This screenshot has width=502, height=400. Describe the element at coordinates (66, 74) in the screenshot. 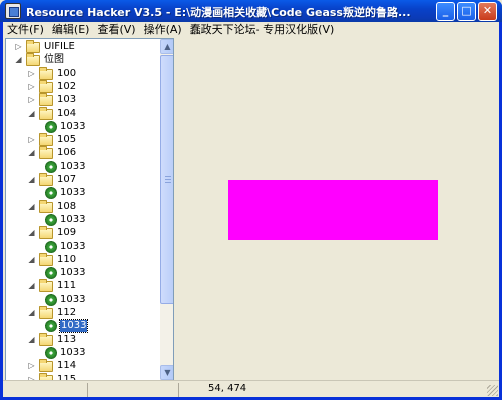

I see `tree-node-label: 100` at that location.